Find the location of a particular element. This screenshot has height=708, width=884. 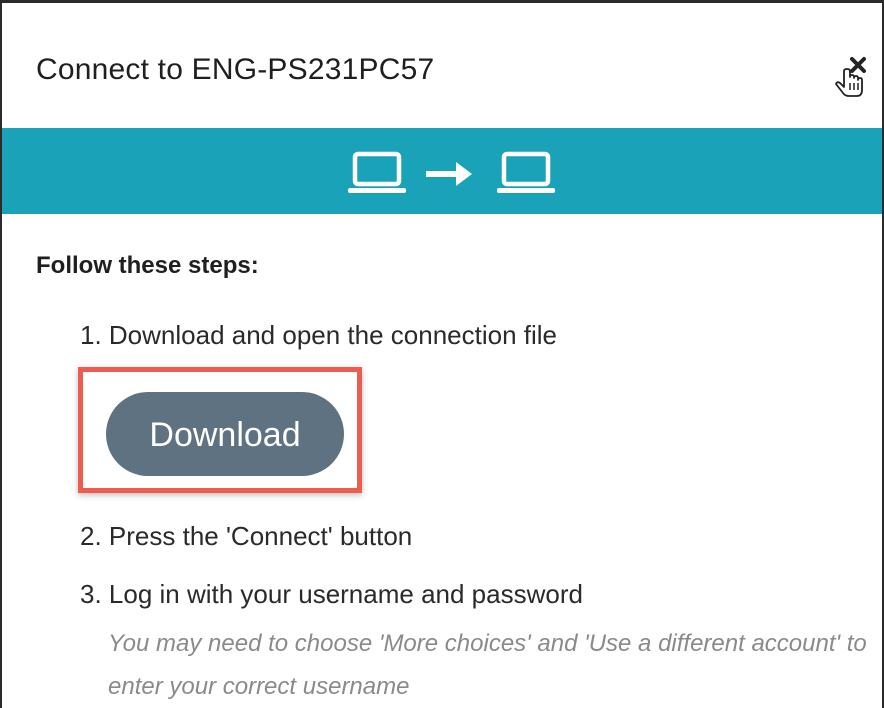

step-connect: 2. Press the 'Connect' button is located at coordinates (246, 536).